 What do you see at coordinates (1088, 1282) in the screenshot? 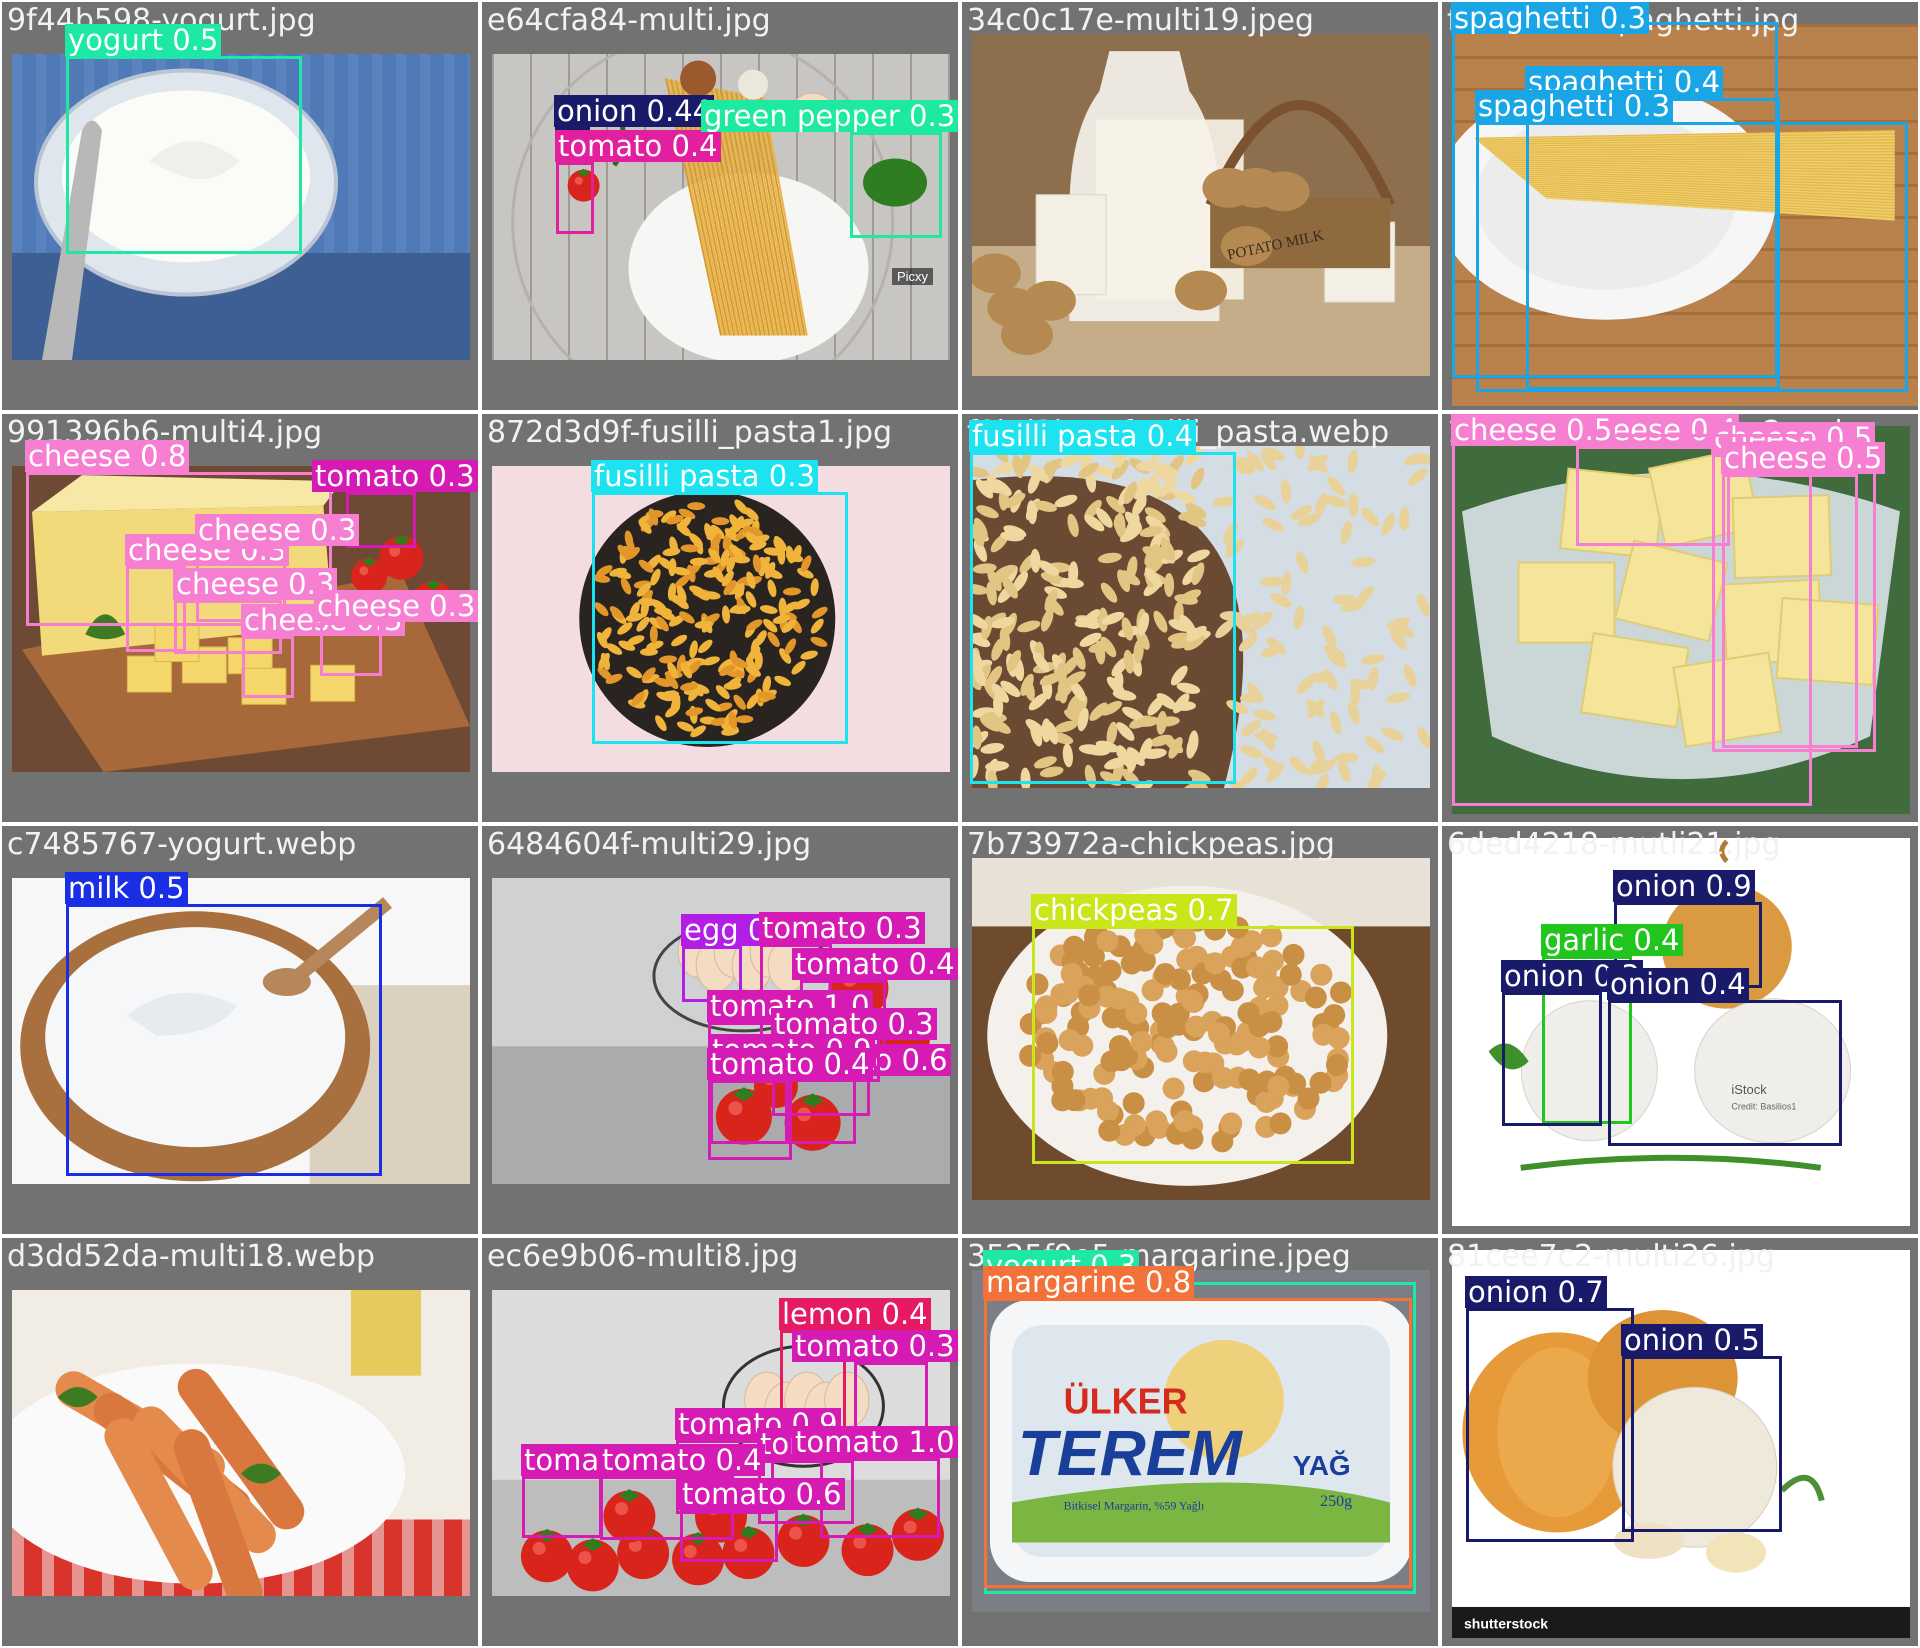
I see `detection-label: margarine 0.8` at bounding box center [1088, 1282].